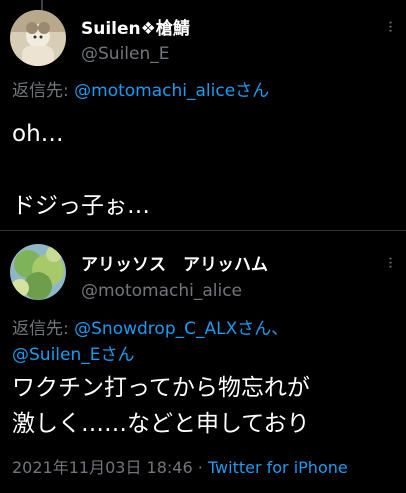 The image size is (406, 493). Describe the element at coordinates (181, 329) in the screenshot. I see `reply-mention-link: @Snowdrop_C_ALXさん、` at that location.